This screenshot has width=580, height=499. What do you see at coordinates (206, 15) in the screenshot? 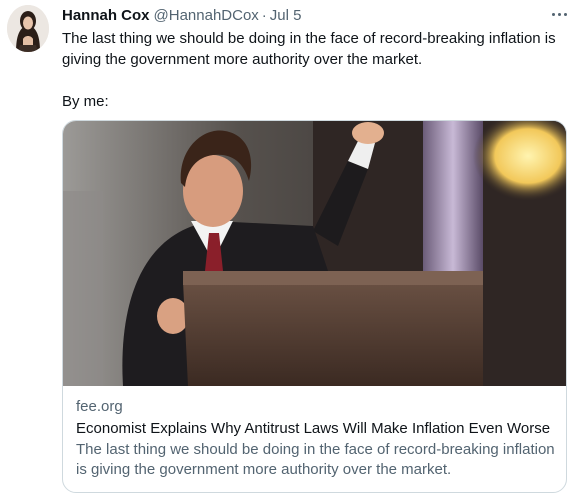
I see `author-handle: @HannahDCox` at bounding box center [206, 15].